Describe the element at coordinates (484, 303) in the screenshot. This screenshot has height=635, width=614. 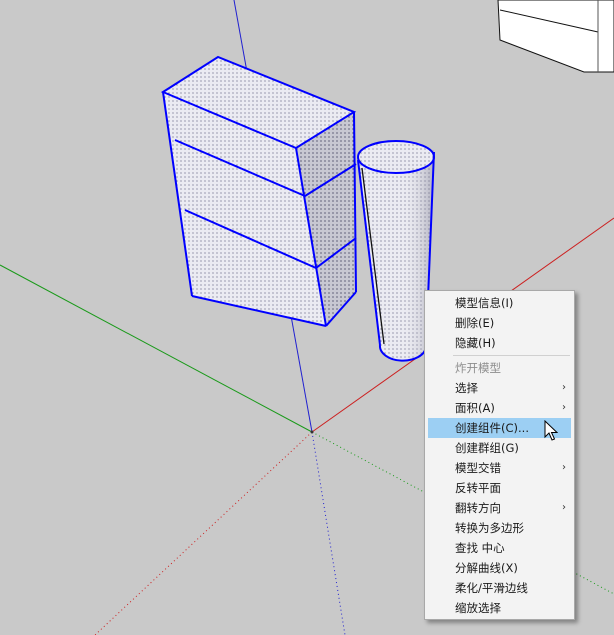
I see `menu-item-label: 模型信息(I)` at that location.